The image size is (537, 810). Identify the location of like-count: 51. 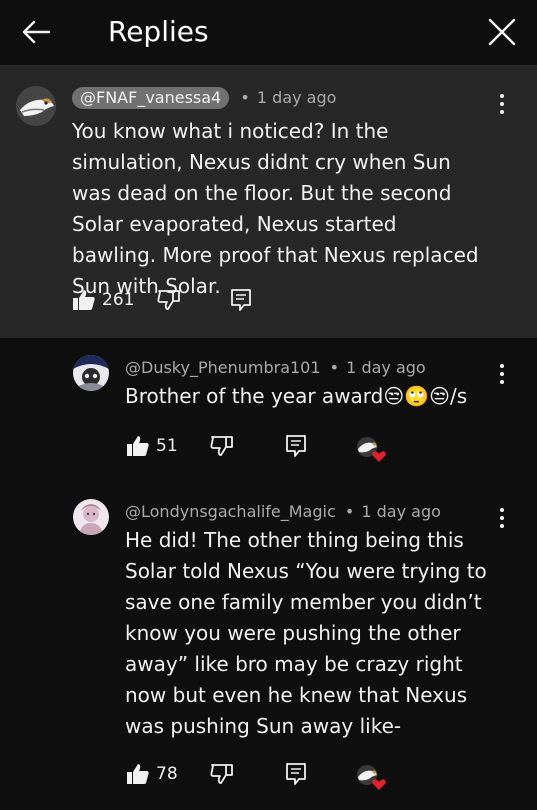
(167, 446).